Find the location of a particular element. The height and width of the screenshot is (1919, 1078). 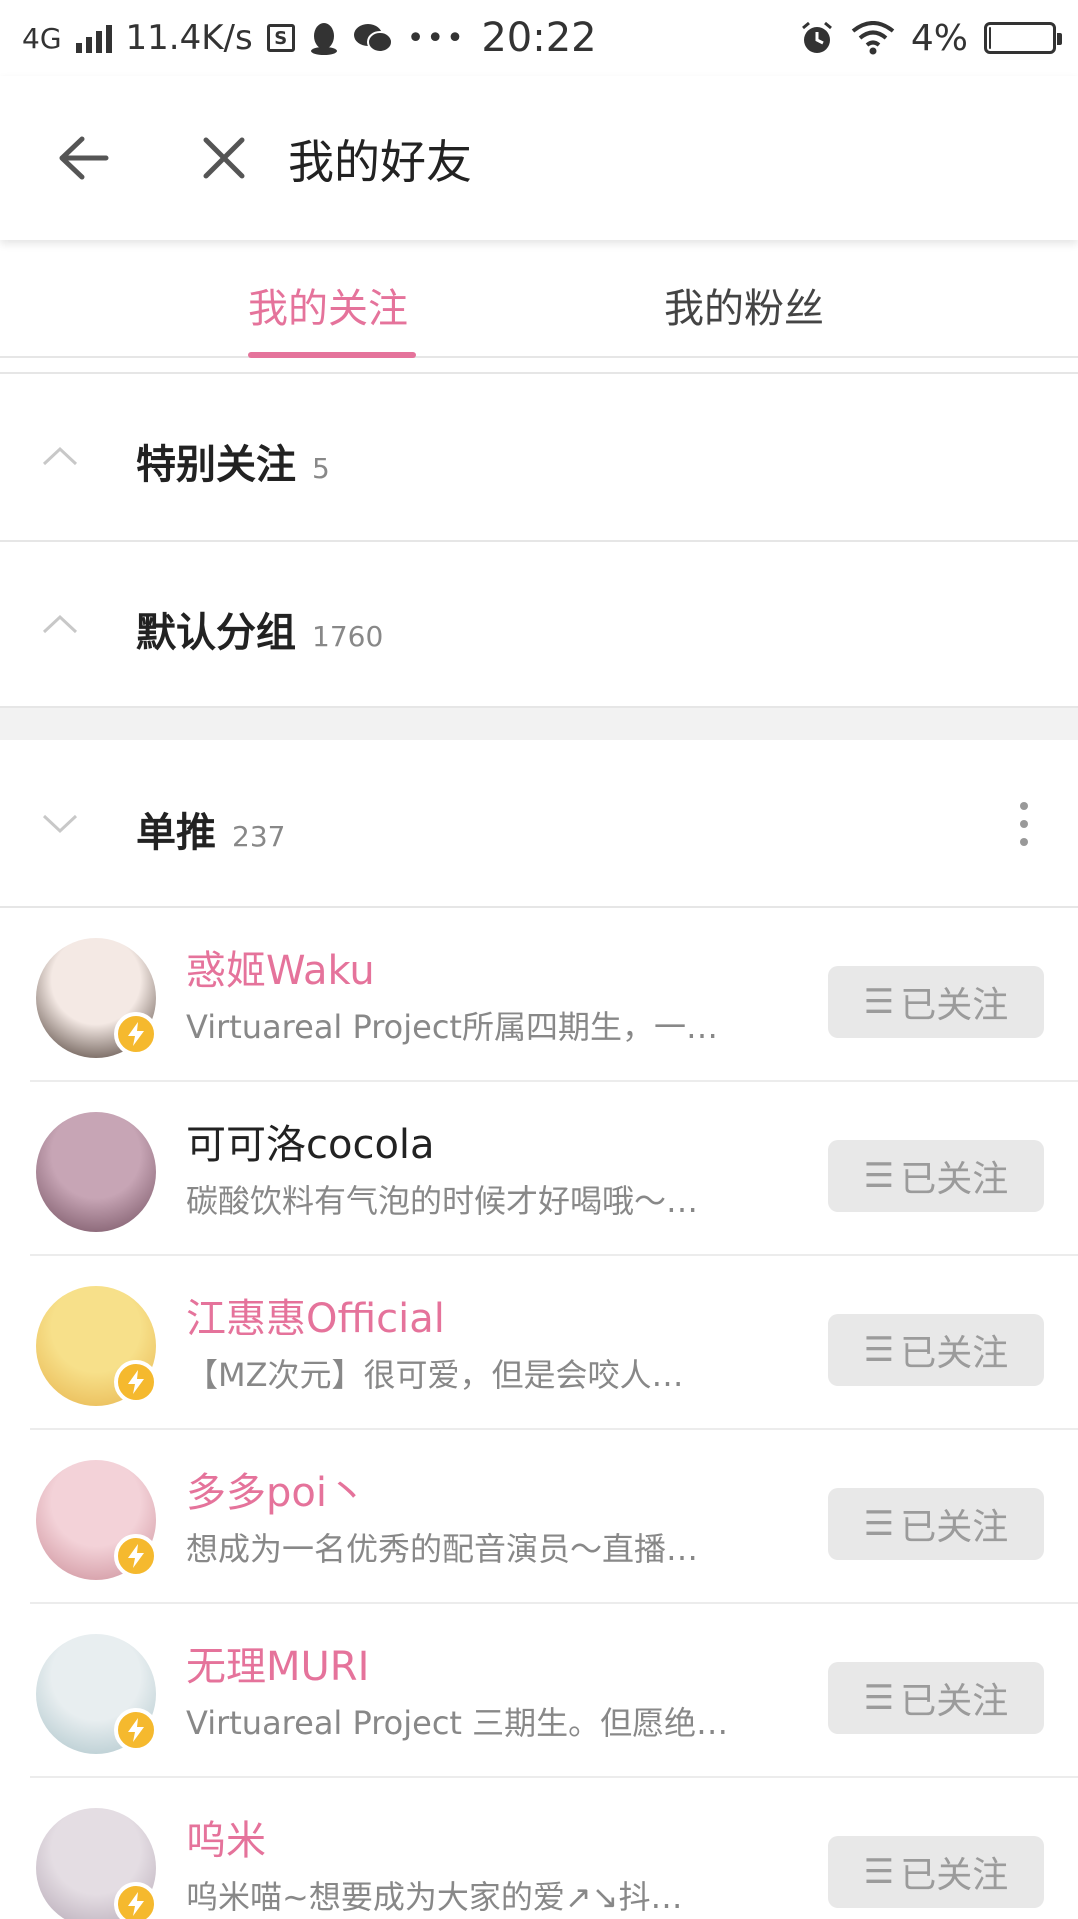

tab-fans: 我的粉丝 is located at coordinates (744, 305).